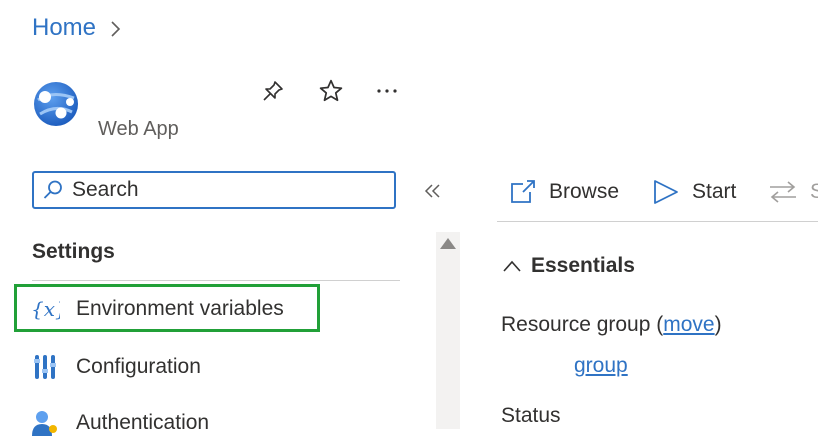  What do you see at coordinates (448, 330) in the screenshot?
I see `sidebar-scrollbar` at bounding box center [448, 330].